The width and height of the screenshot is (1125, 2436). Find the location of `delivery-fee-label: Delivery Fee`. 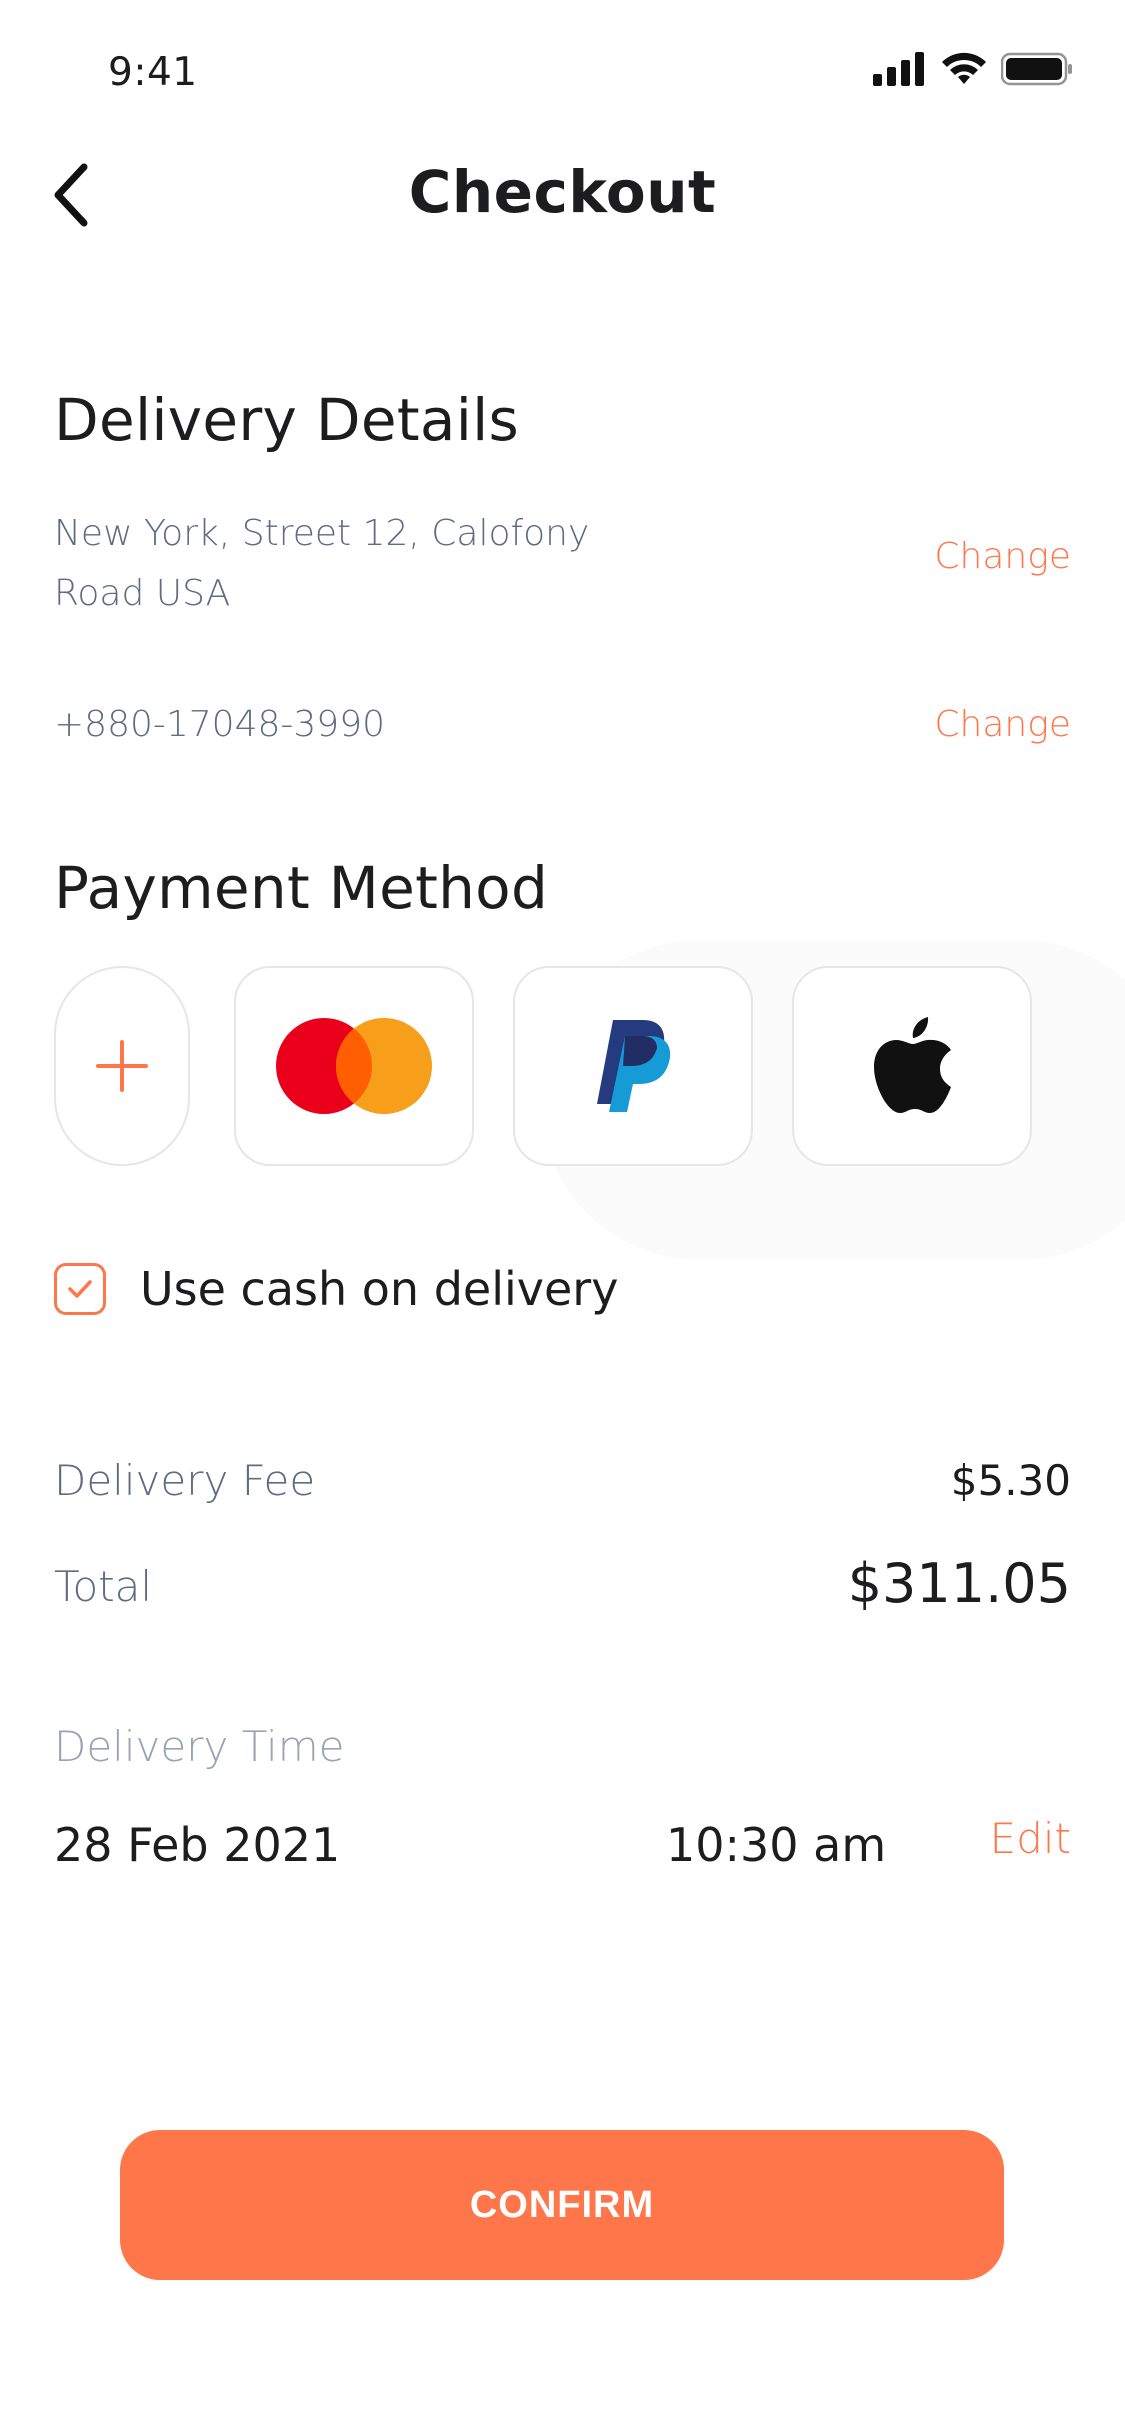

delivery-fee-label: Delivery Fee is located at coordinates (185, 1480).